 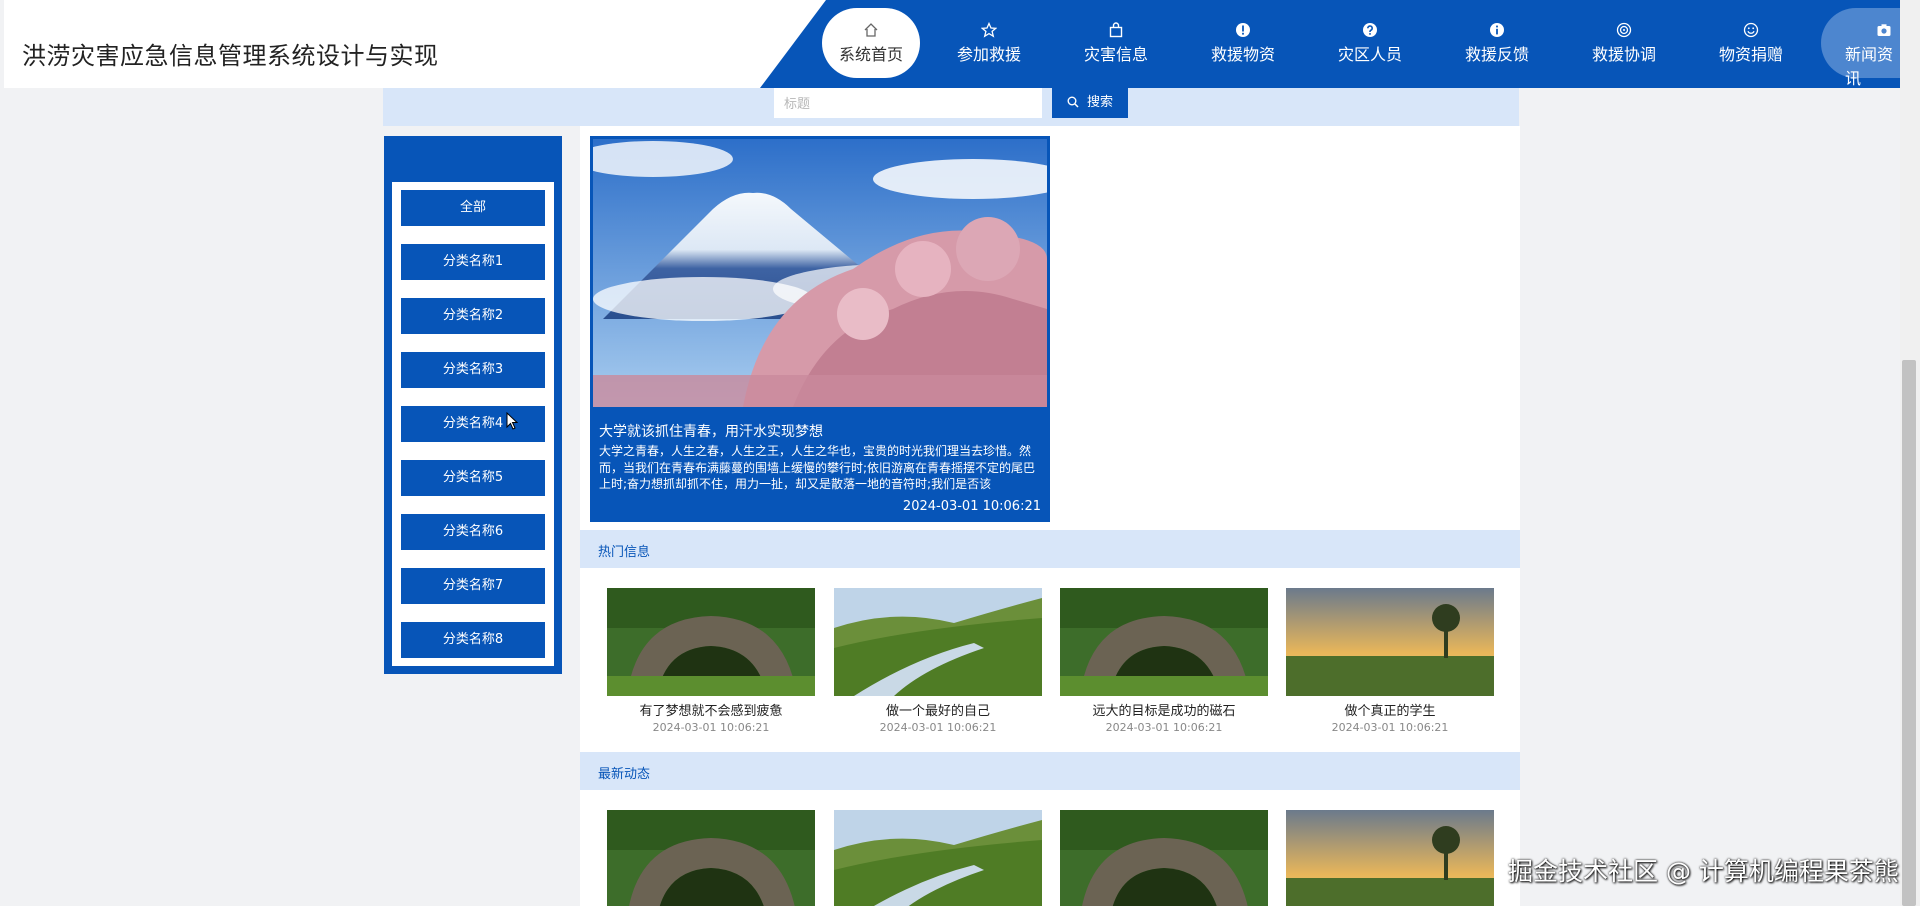 I want to click on search-button: 搜索, so click(x=1090, y=103).